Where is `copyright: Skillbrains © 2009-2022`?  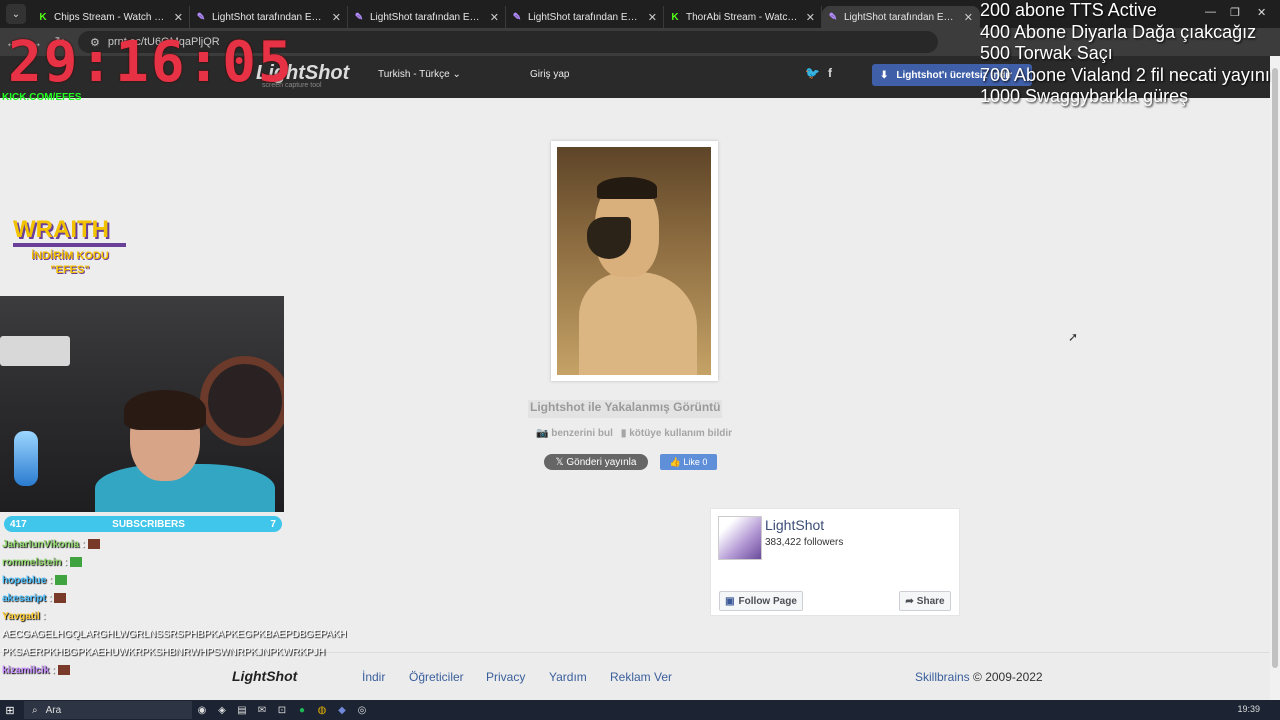
copyright: Skillbrains © 2009-2022 is located at coordinates (979, 677).